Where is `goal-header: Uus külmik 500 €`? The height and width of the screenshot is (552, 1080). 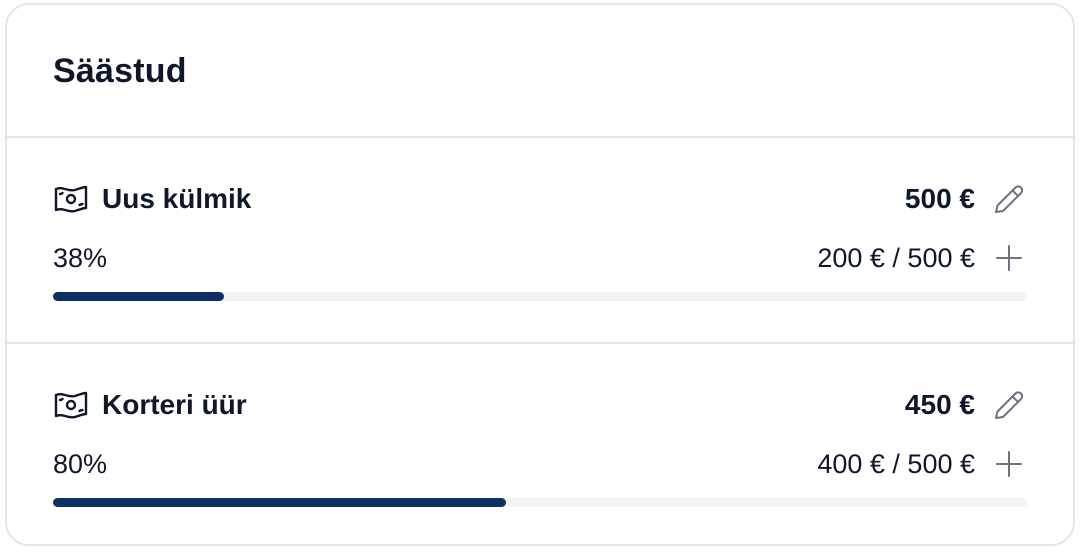 goal-header: Uus külmik 500 € is located at coordinates (540, 199).